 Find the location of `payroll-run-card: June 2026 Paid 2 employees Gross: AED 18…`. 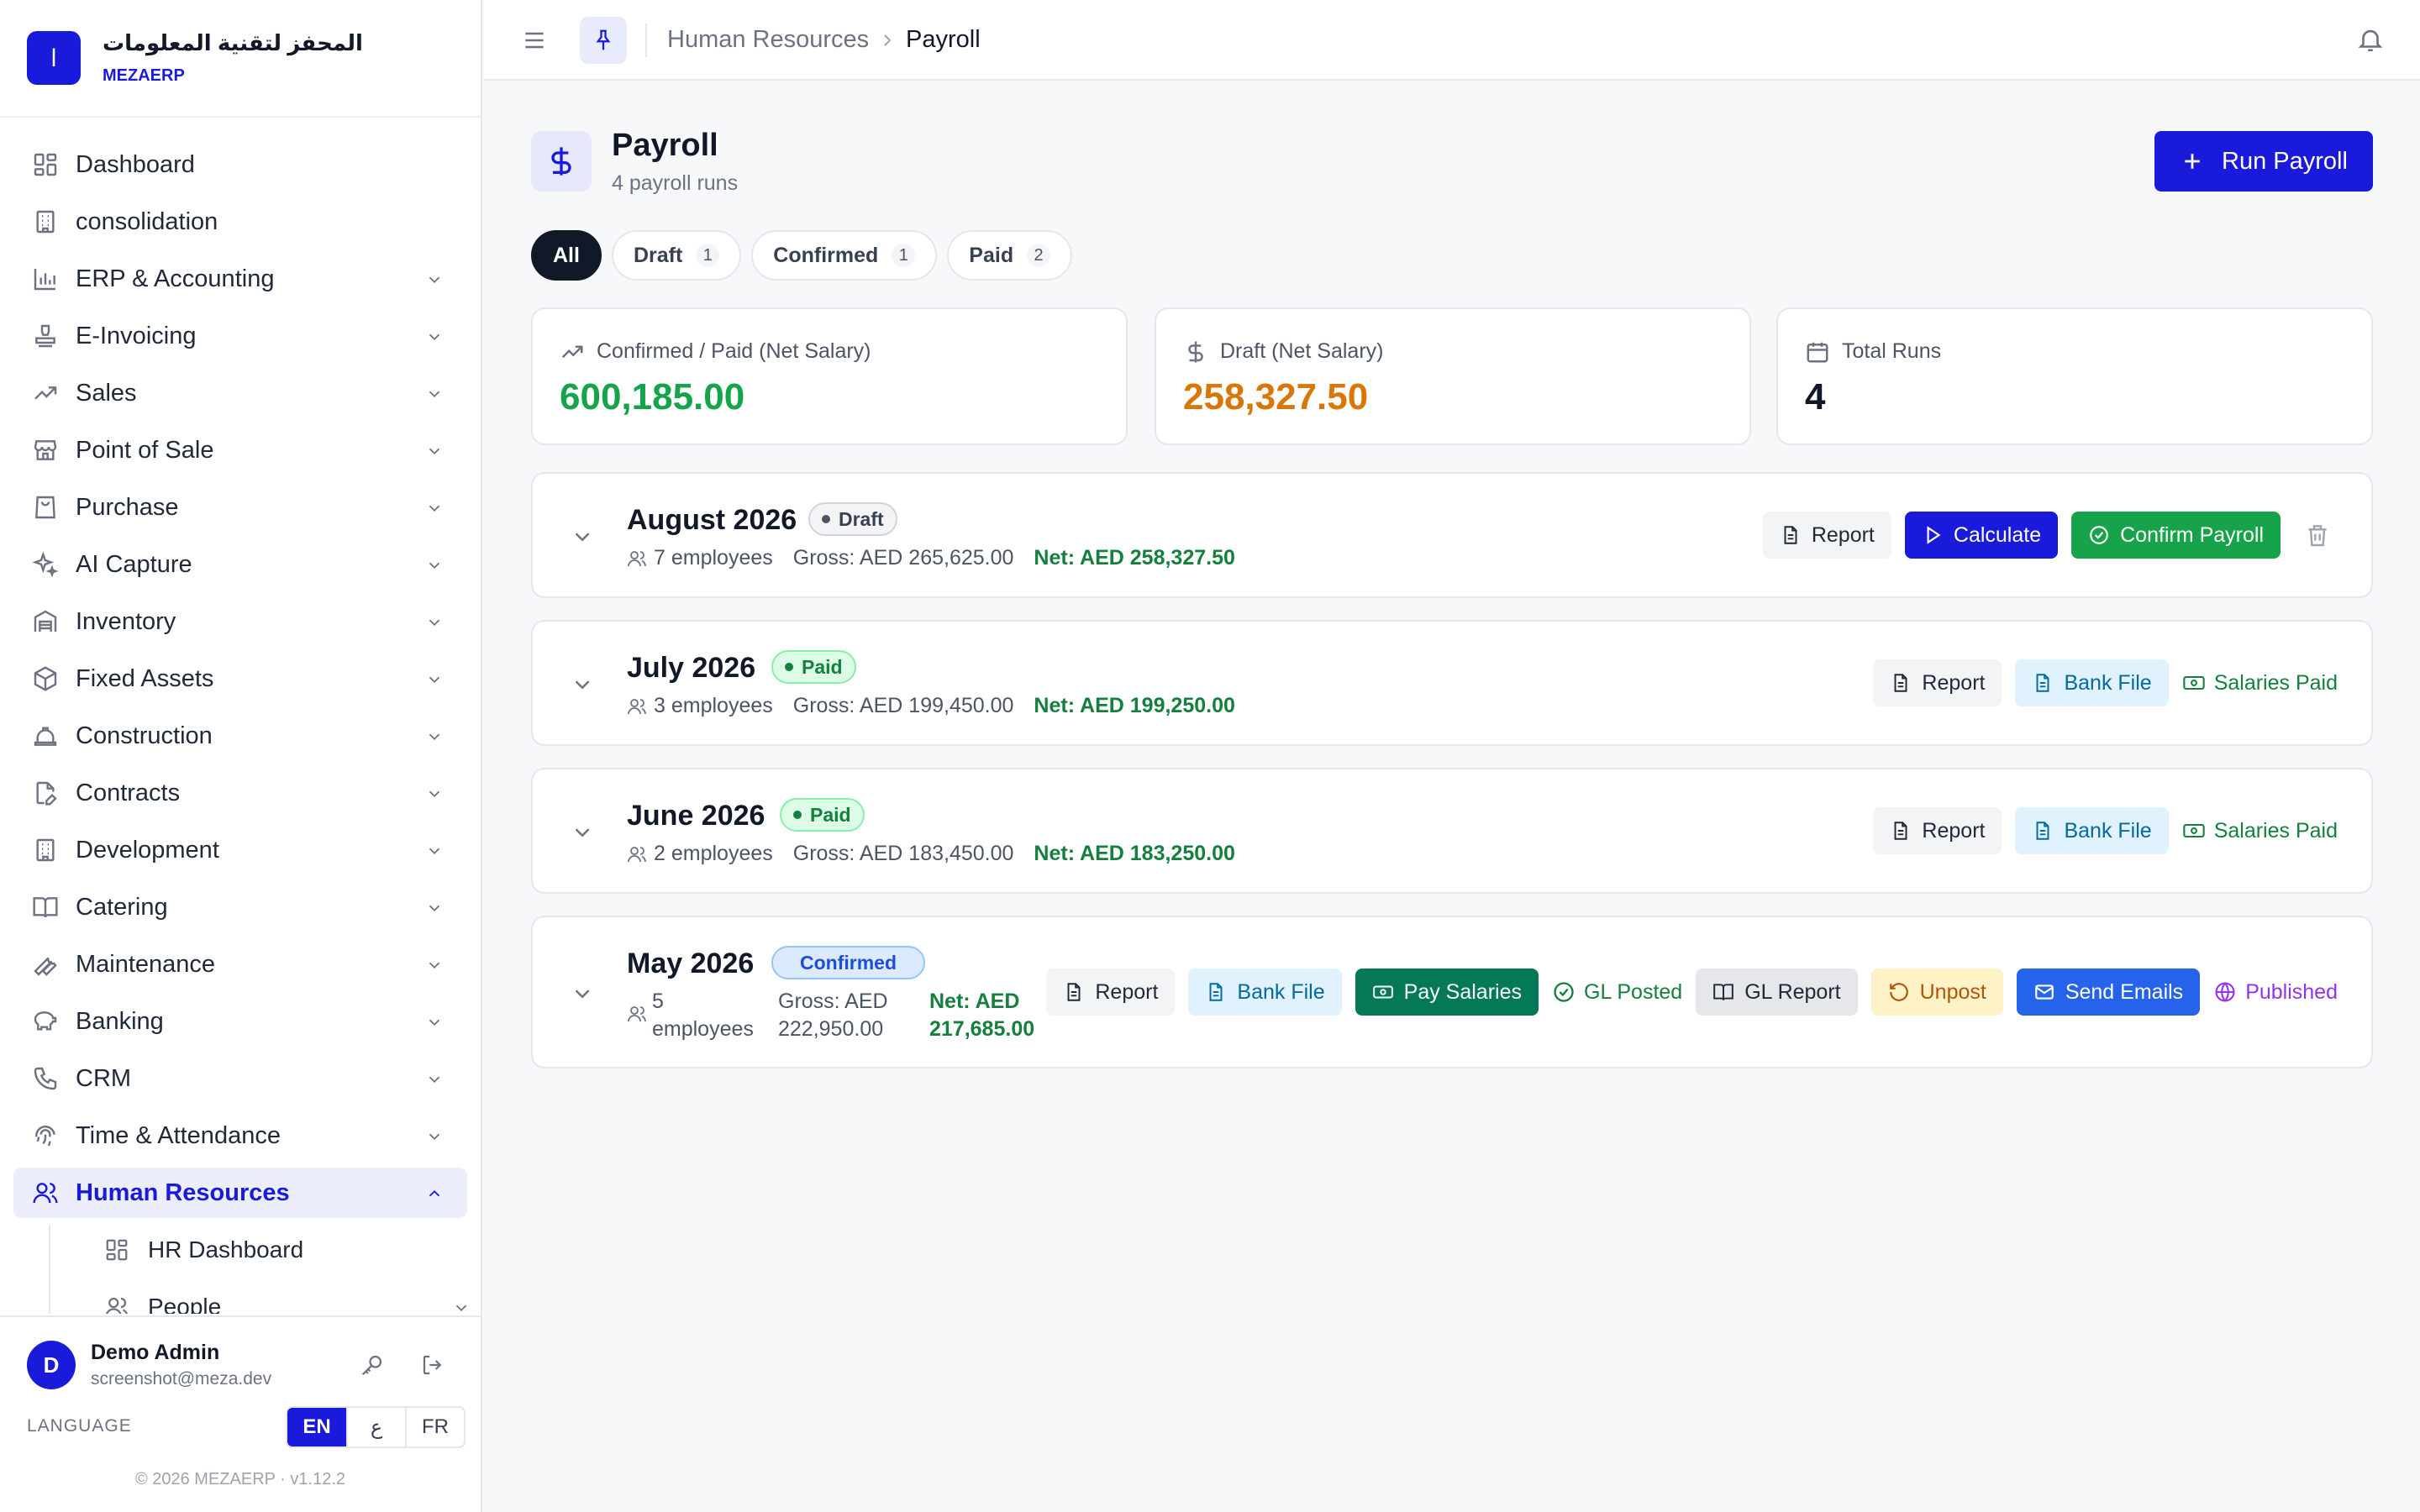

payroll-run-card: June 2026 Paid 2 employees Gross: AED 18… is located at coordinates (1452, 831).